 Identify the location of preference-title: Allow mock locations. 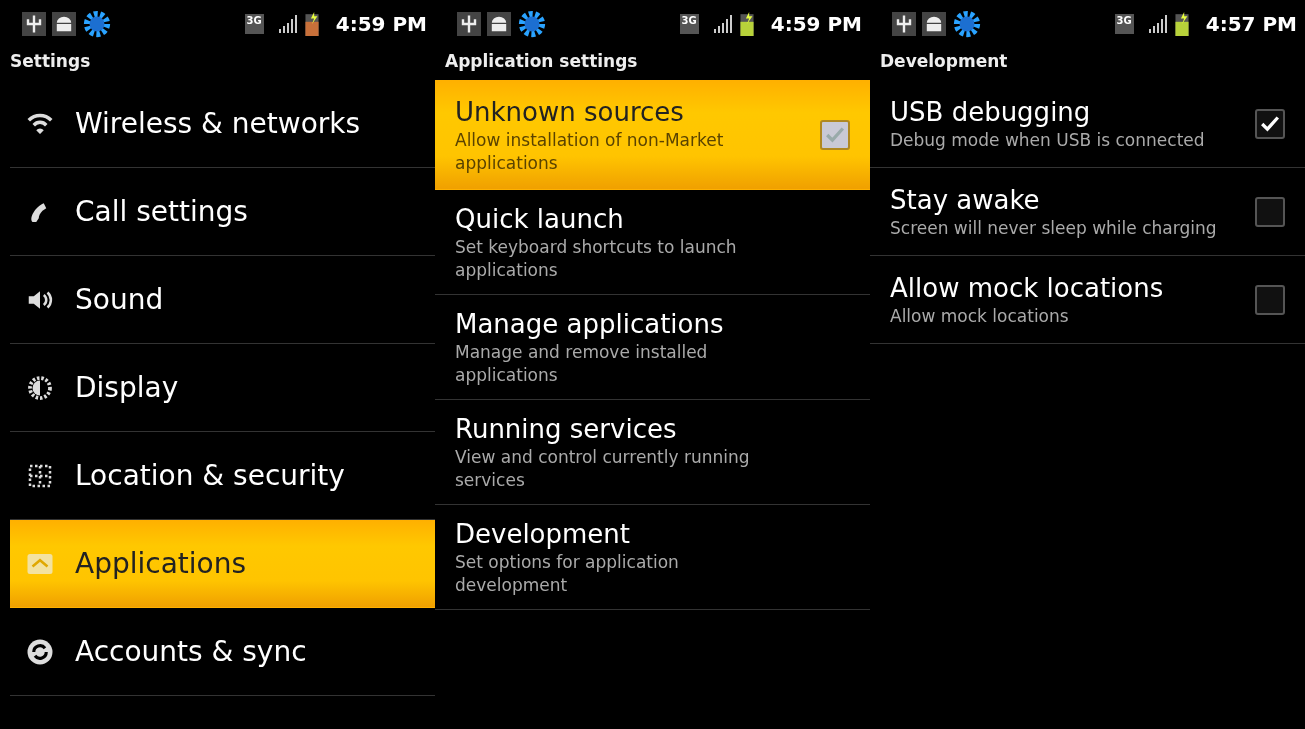
(1027, 288).